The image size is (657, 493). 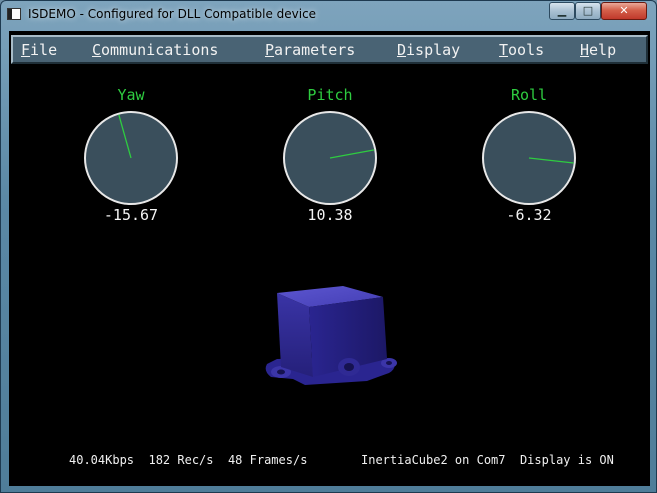 I want to click on cube-connector-hole, so click(x=349, y=367).